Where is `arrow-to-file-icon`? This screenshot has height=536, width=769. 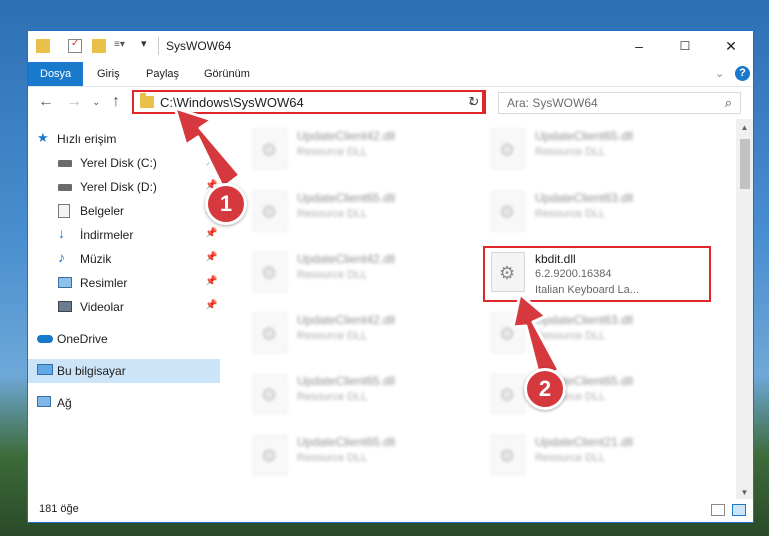 arrow-to-file-icon is located at coordinates (536, 337).